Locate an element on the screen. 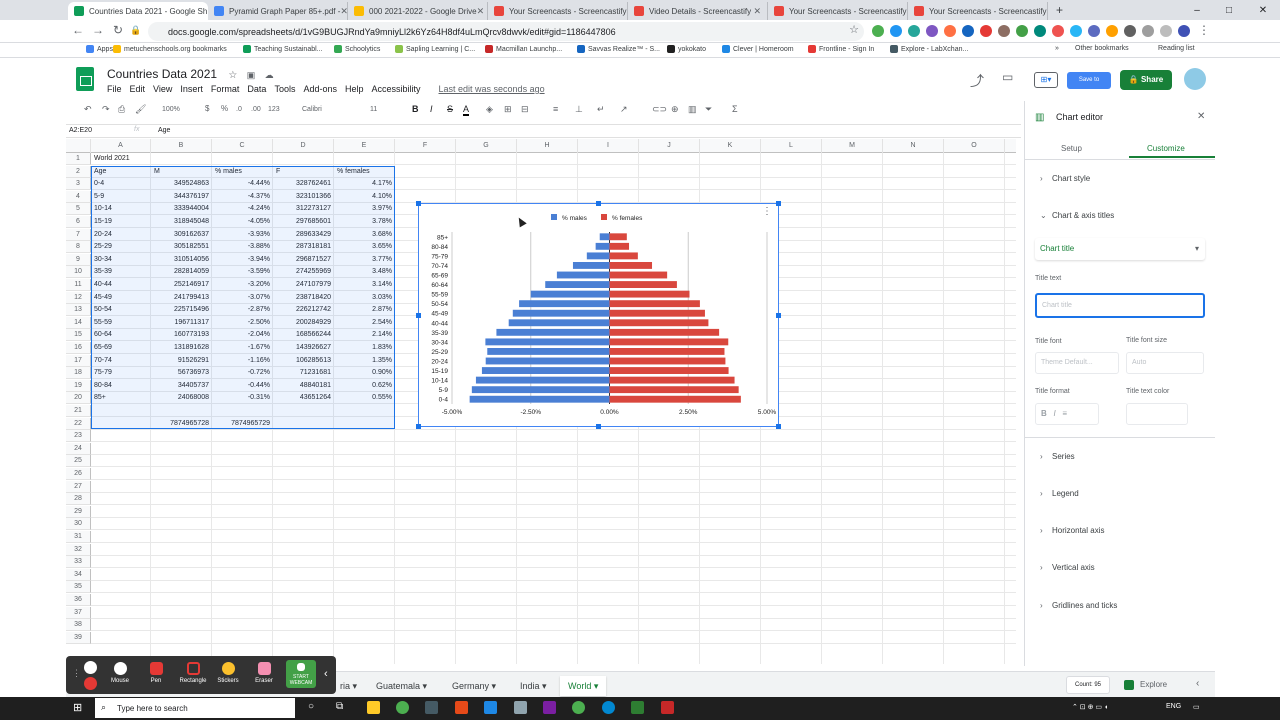 Image resolution: width=1280 pixels, height=720 pixels. cloud-status-icon: ☁ is located at coordinates (269, 75).